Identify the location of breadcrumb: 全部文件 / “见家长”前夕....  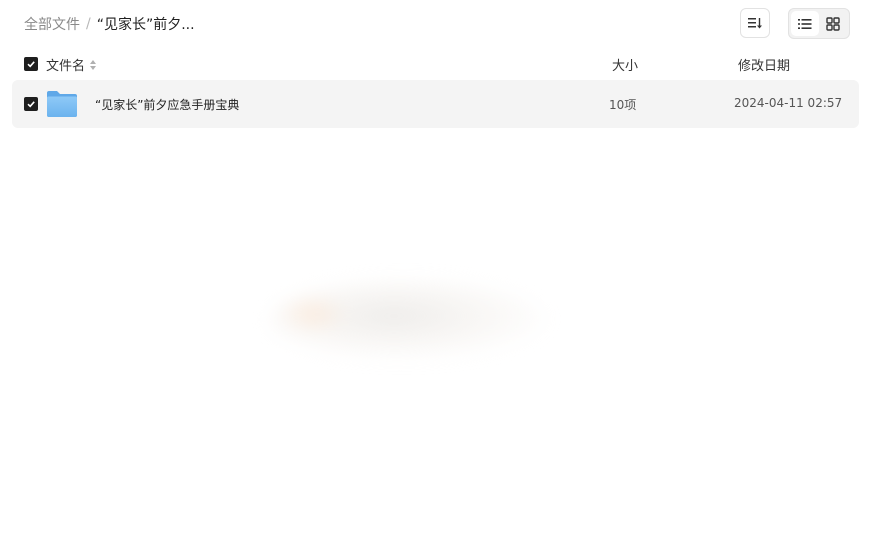
(109, 24).